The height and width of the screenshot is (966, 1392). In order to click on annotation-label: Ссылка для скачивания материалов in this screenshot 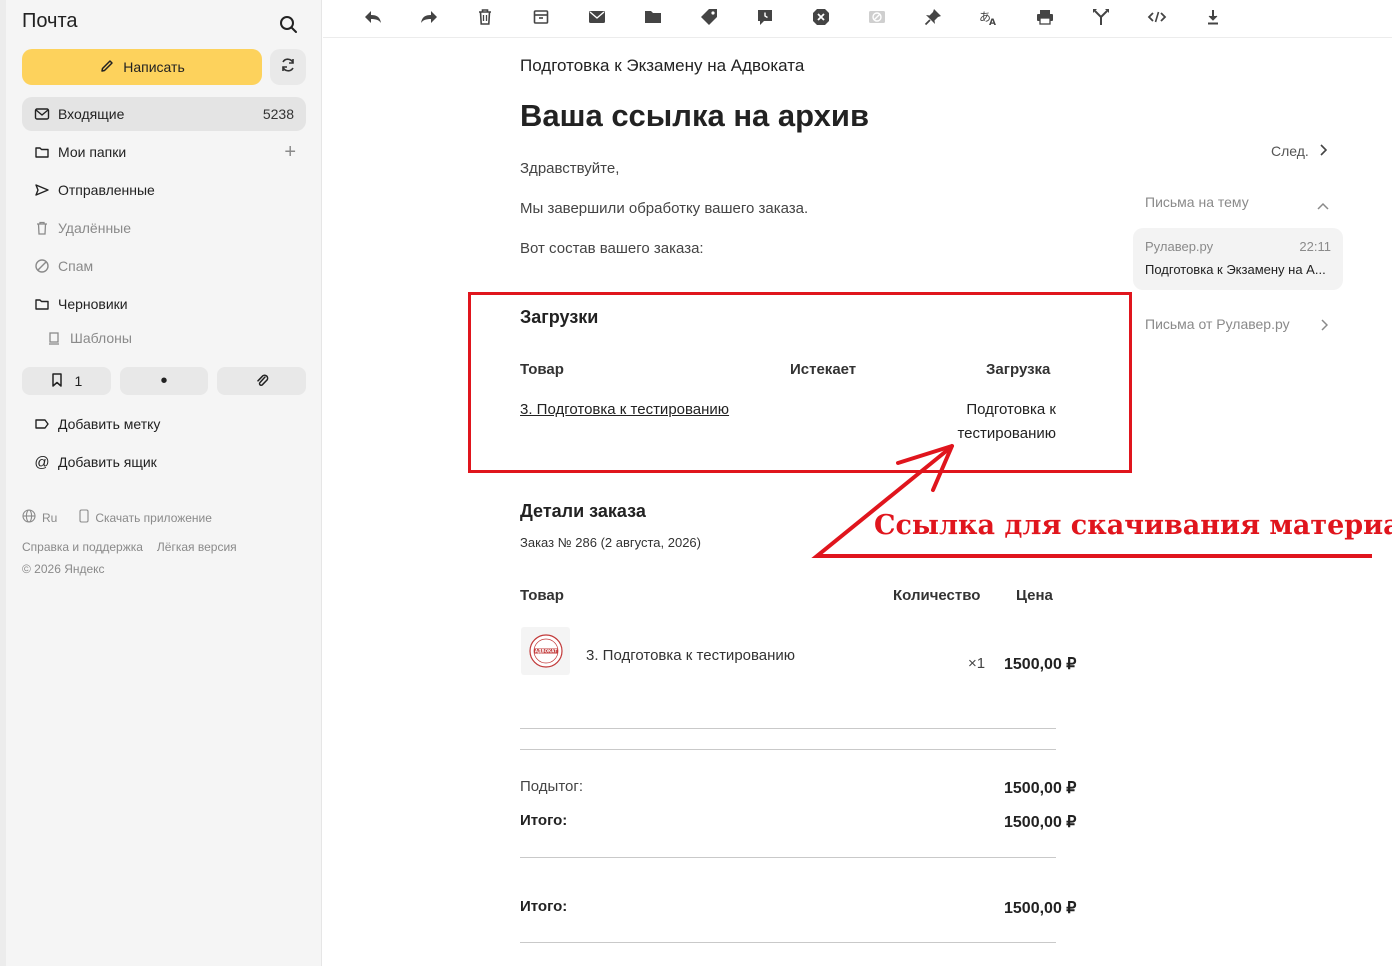, I will do `click(1133, 525)`.